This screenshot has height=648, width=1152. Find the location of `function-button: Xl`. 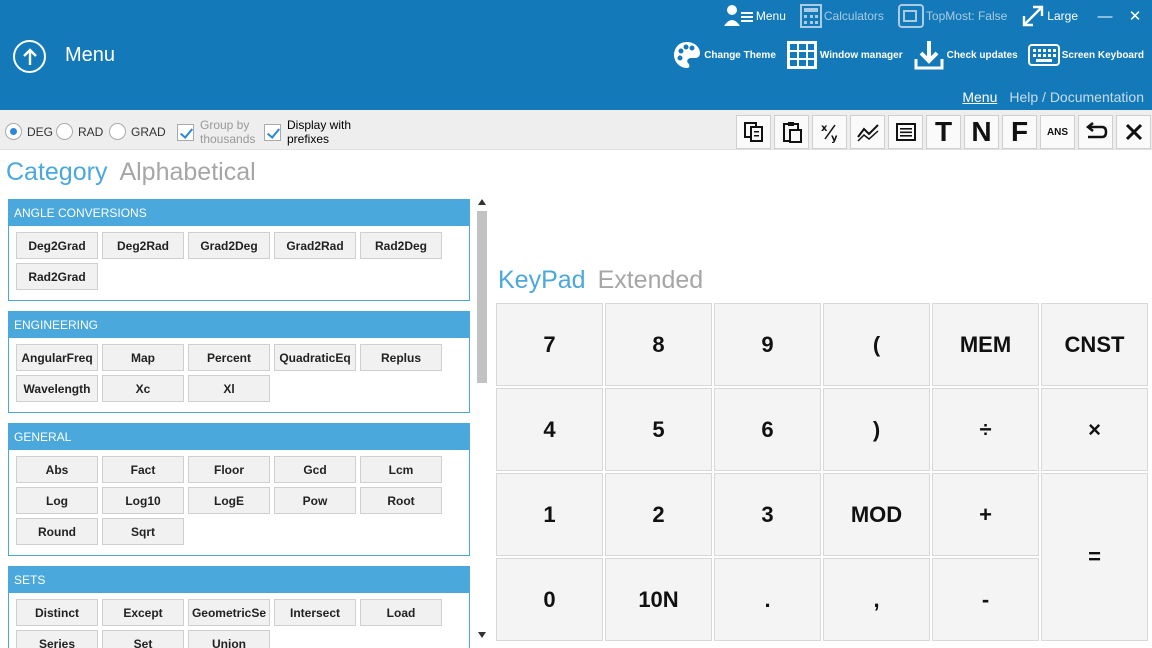

function-button: Xl is located at coordinates (229, 388).